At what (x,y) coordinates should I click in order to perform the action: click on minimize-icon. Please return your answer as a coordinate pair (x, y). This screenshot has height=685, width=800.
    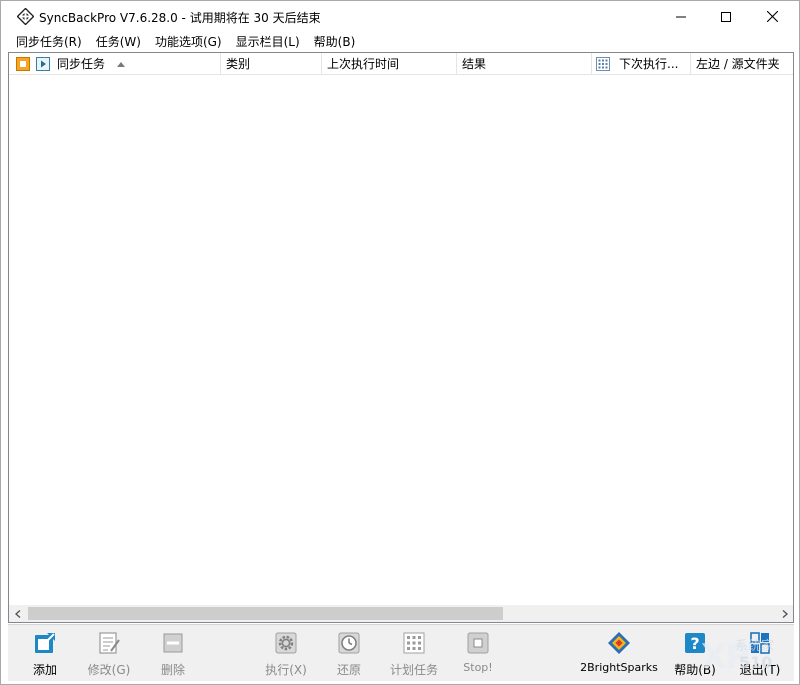
    Looking at the image, I should click on (681, 16).